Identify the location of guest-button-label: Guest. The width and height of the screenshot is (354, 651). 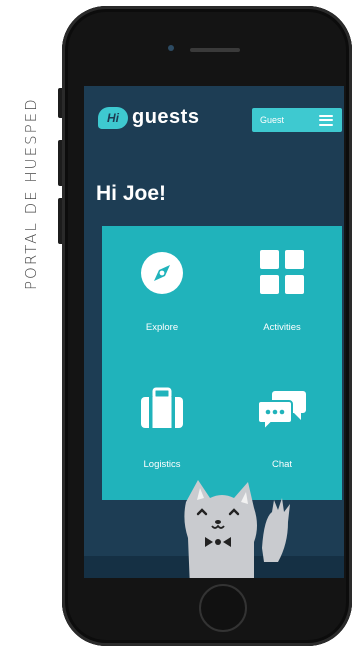
(272, 120).